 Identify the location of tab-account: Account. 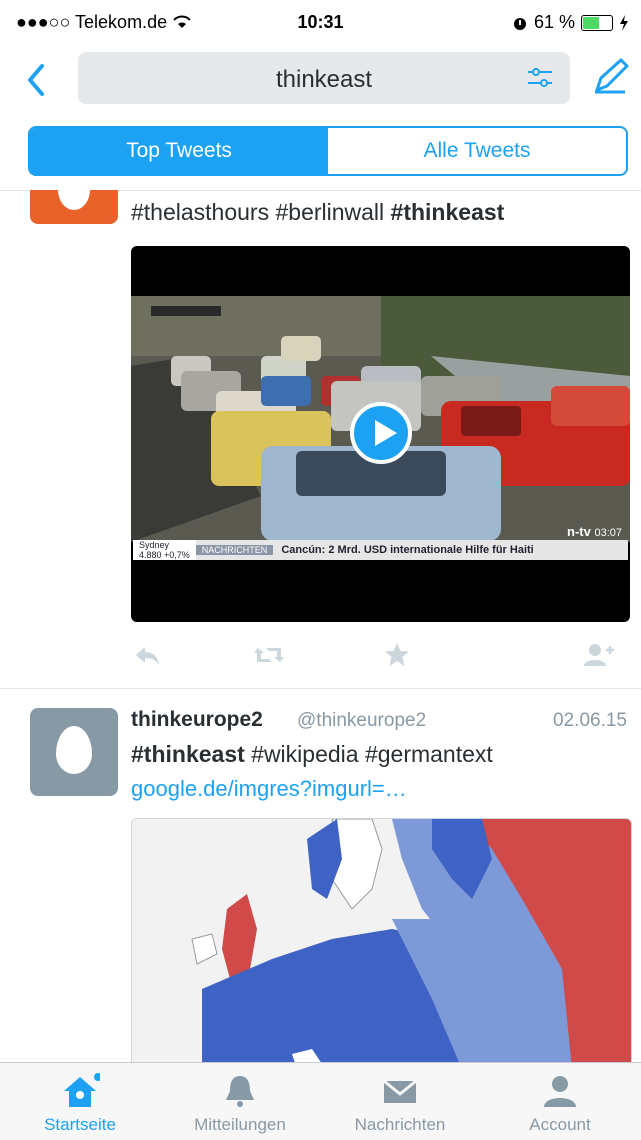
(560, 1101).